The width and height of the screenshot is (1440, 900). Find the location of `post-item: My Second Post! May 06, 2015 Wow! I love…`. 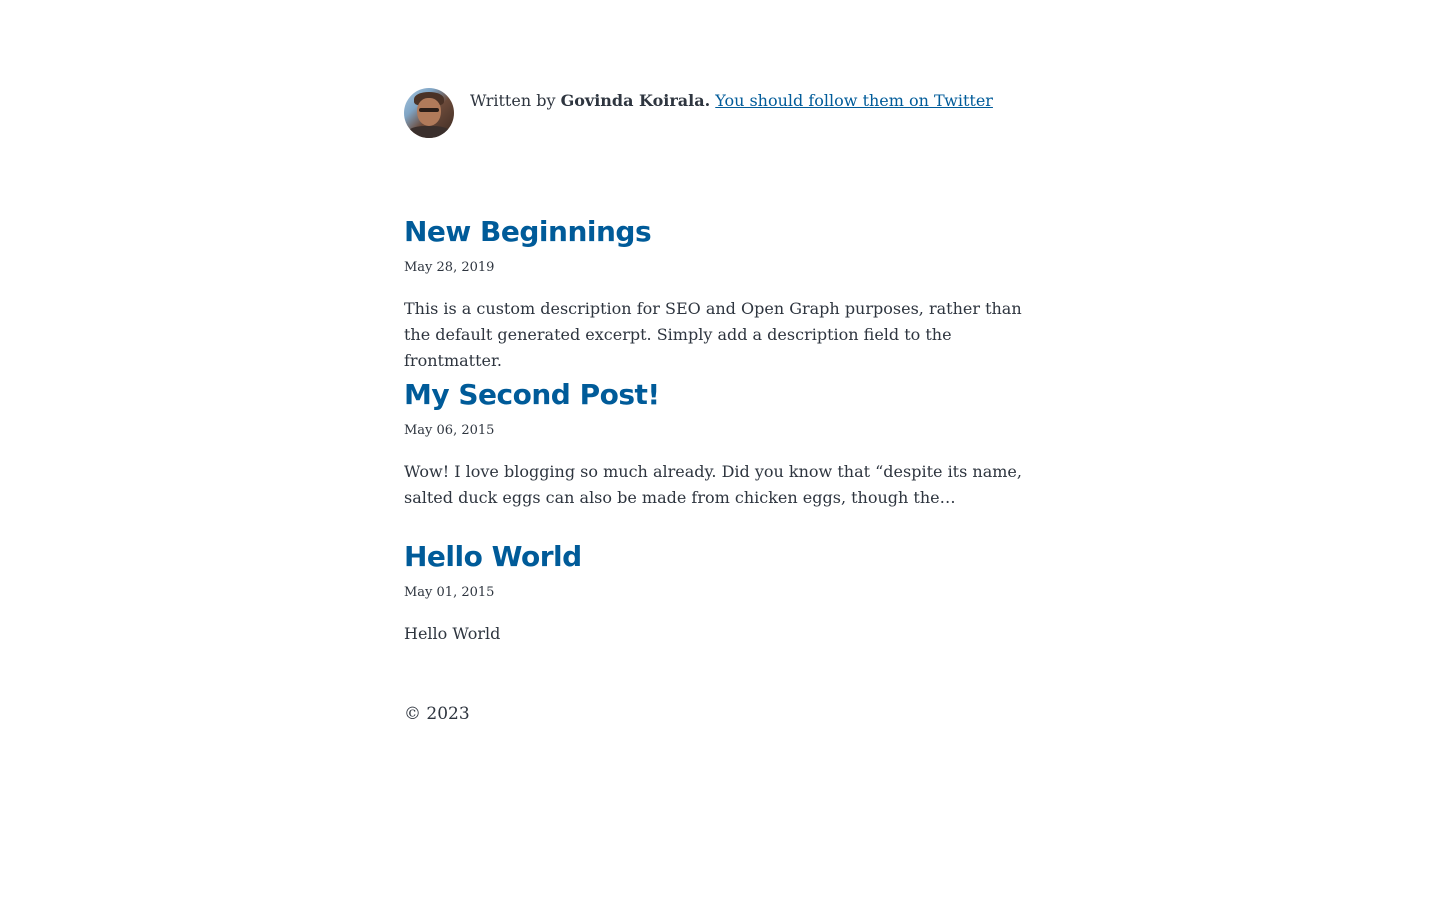

post-item: My Second Post! May 06, 2015 Wow! I love… is located at coordinates (724, 444).